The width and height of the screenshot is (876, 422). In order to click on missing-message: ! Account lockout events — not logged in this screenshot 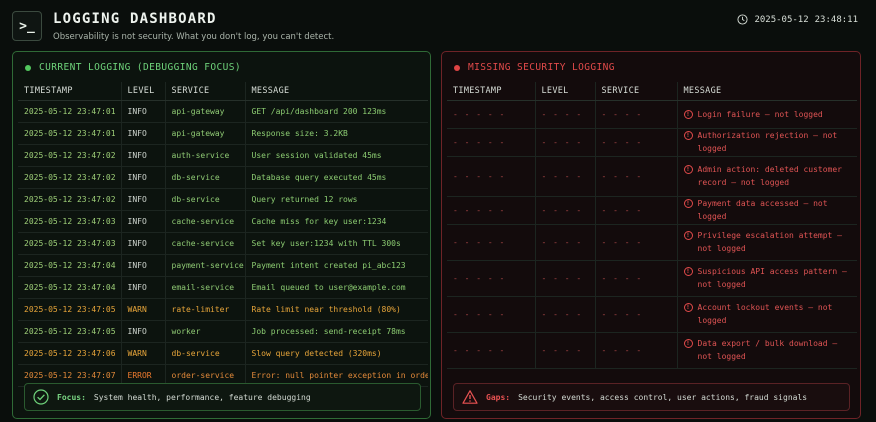, I will do `click(766, 314)`.